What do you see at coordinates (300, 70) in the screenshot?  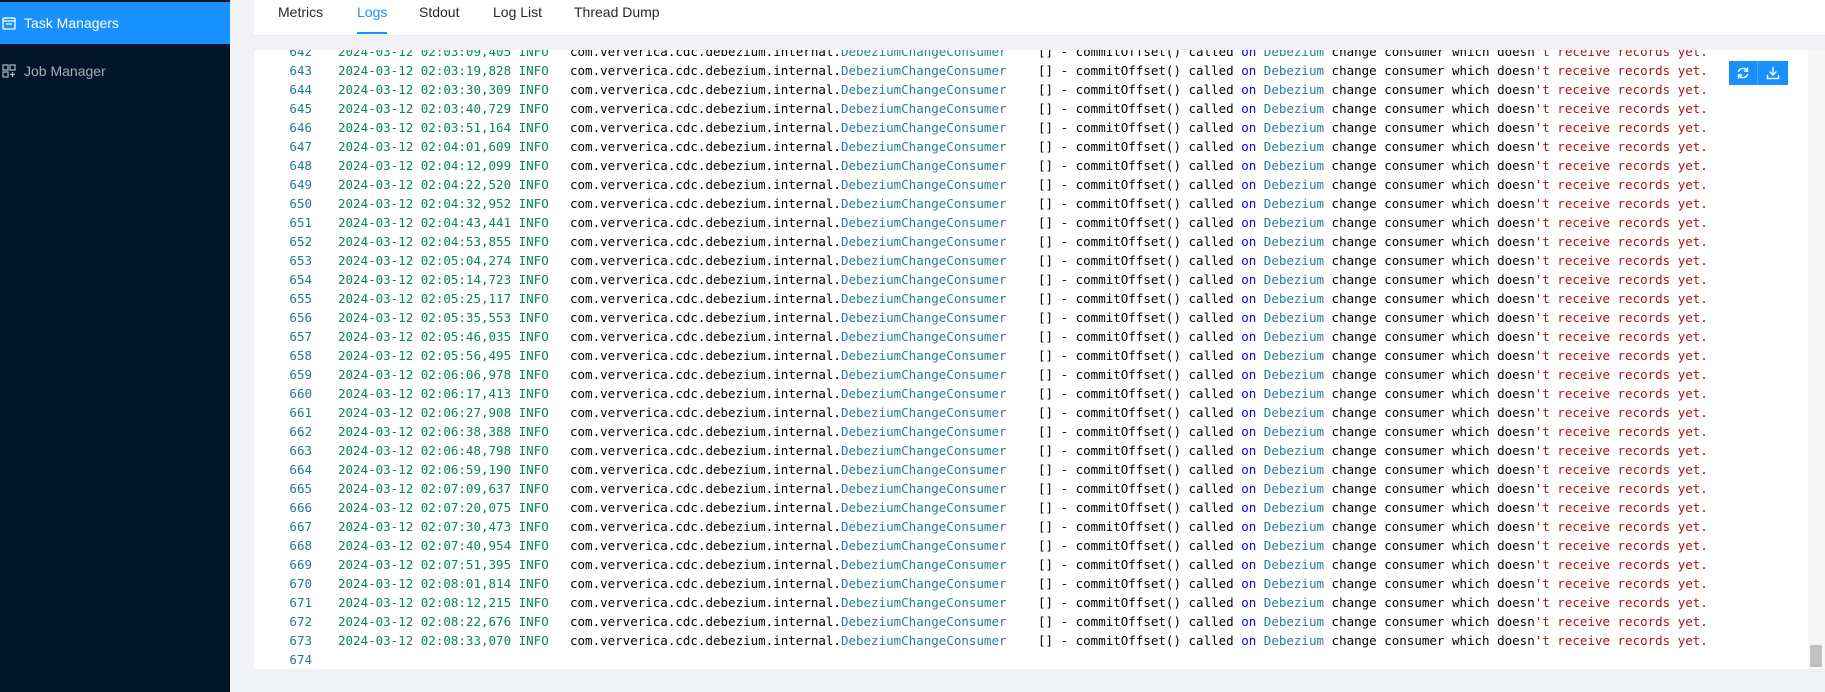 I see `line-number: 643` at bounding box center [300, 70].